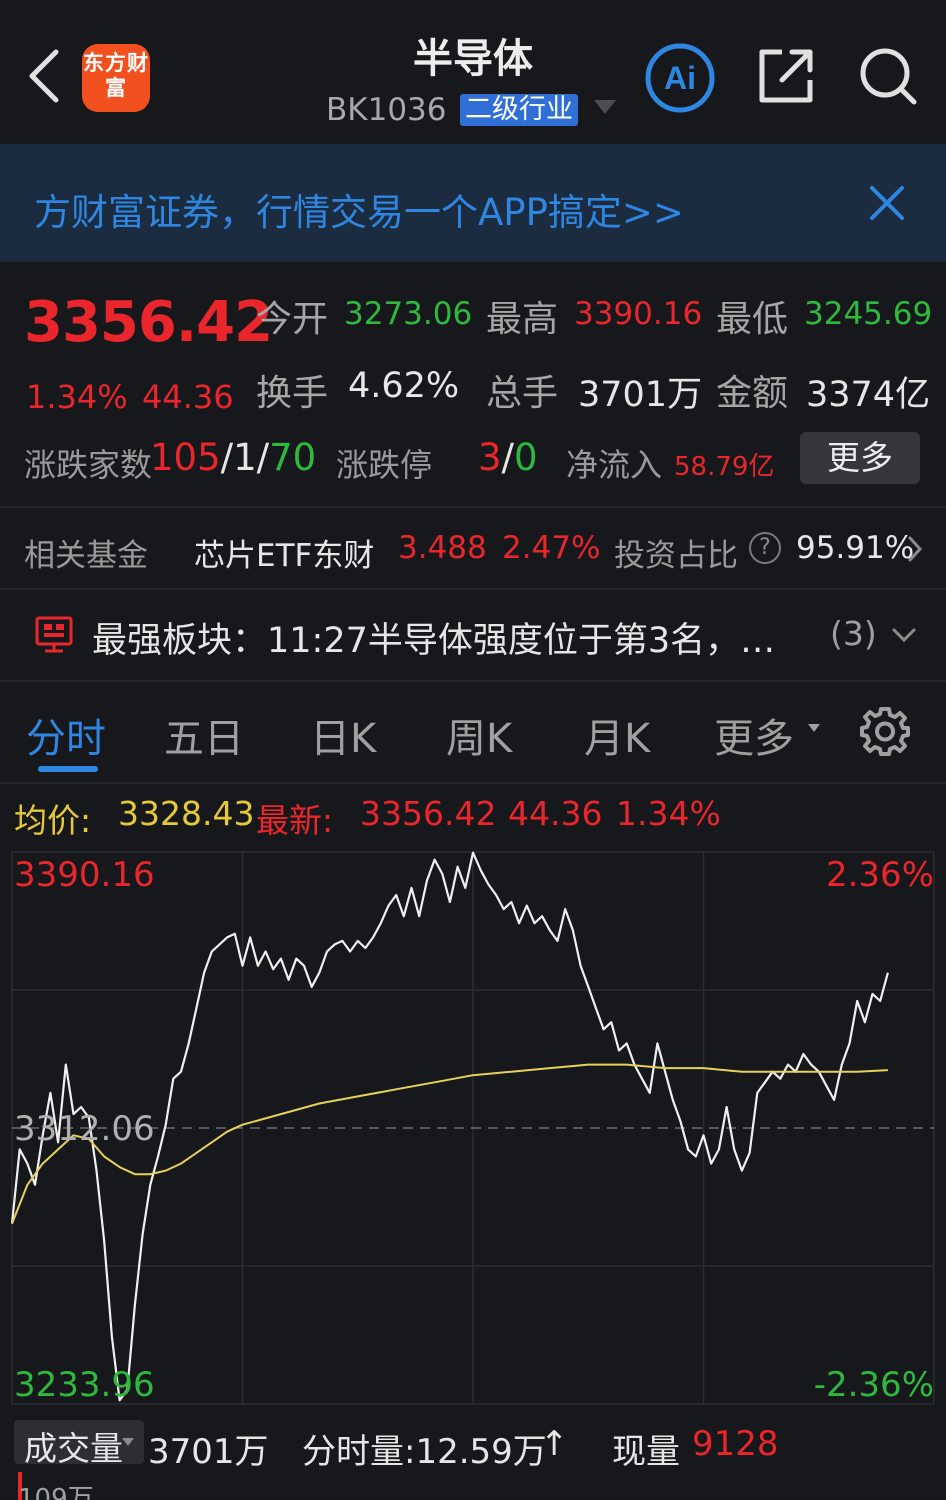 The image size is (946, 1500). What do you see at coordinates (208, 1452) in the screenshot?
I see `volume-total: 3701万` at bounding box center [208, 1452].